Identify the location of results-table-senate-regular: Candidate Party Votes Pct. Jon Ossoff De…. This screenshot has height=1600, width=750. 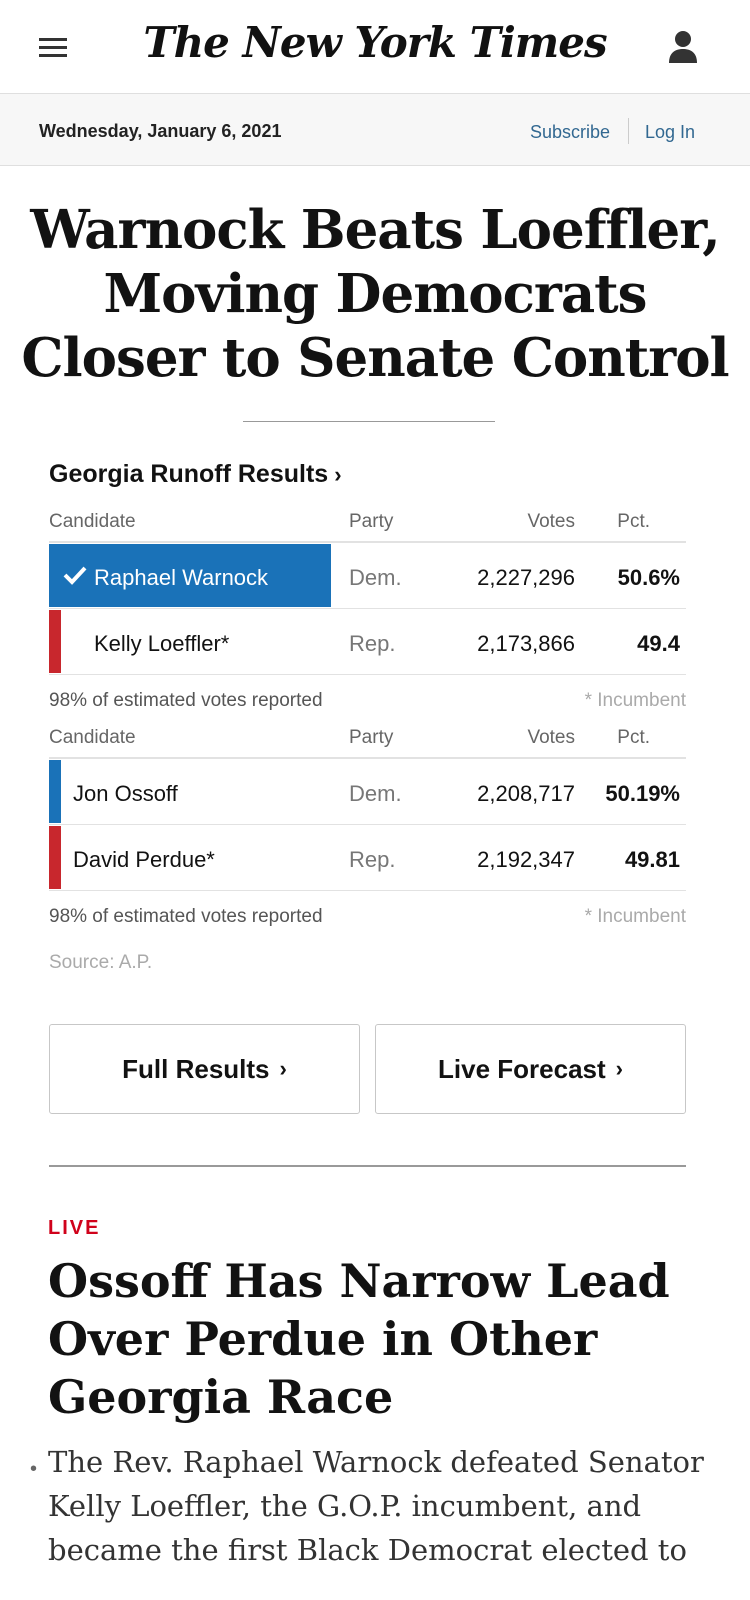
(367, 807).